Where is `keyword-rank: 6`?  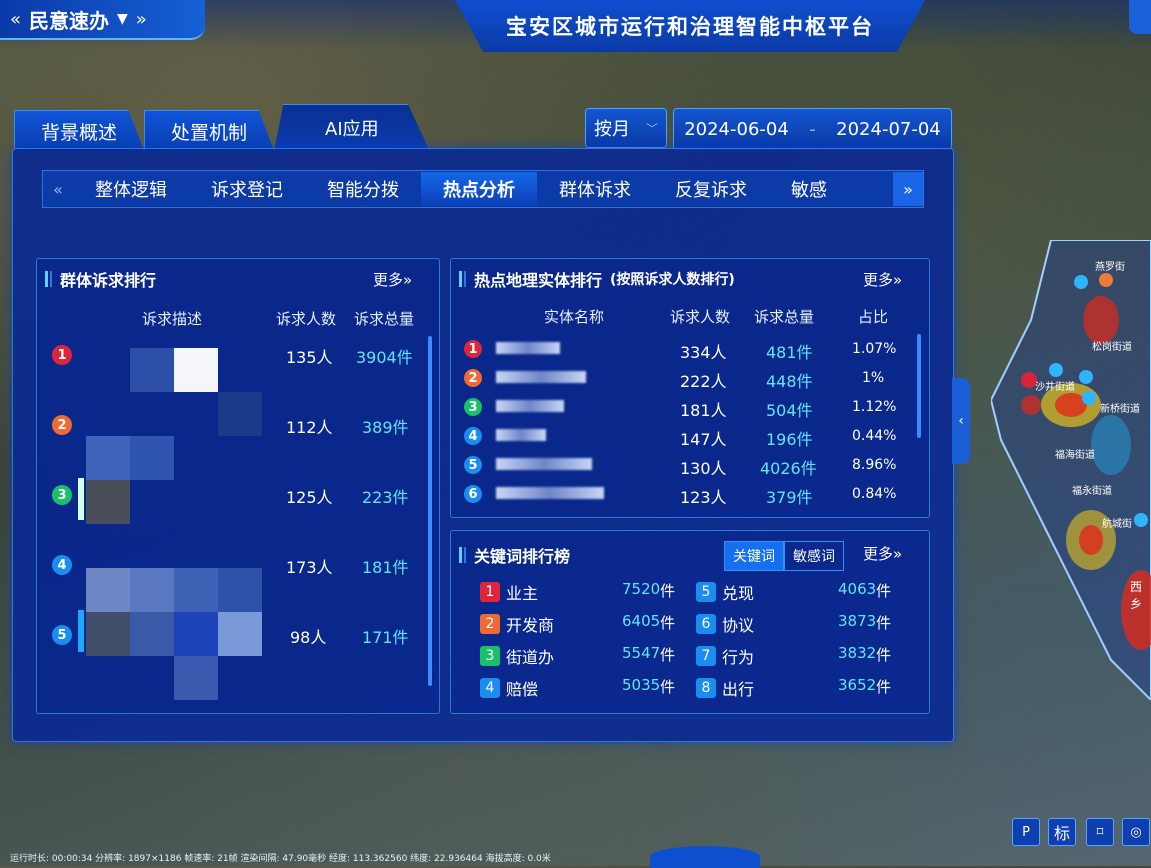
keyword-rank: 6 is located at coordinates (706, 624).